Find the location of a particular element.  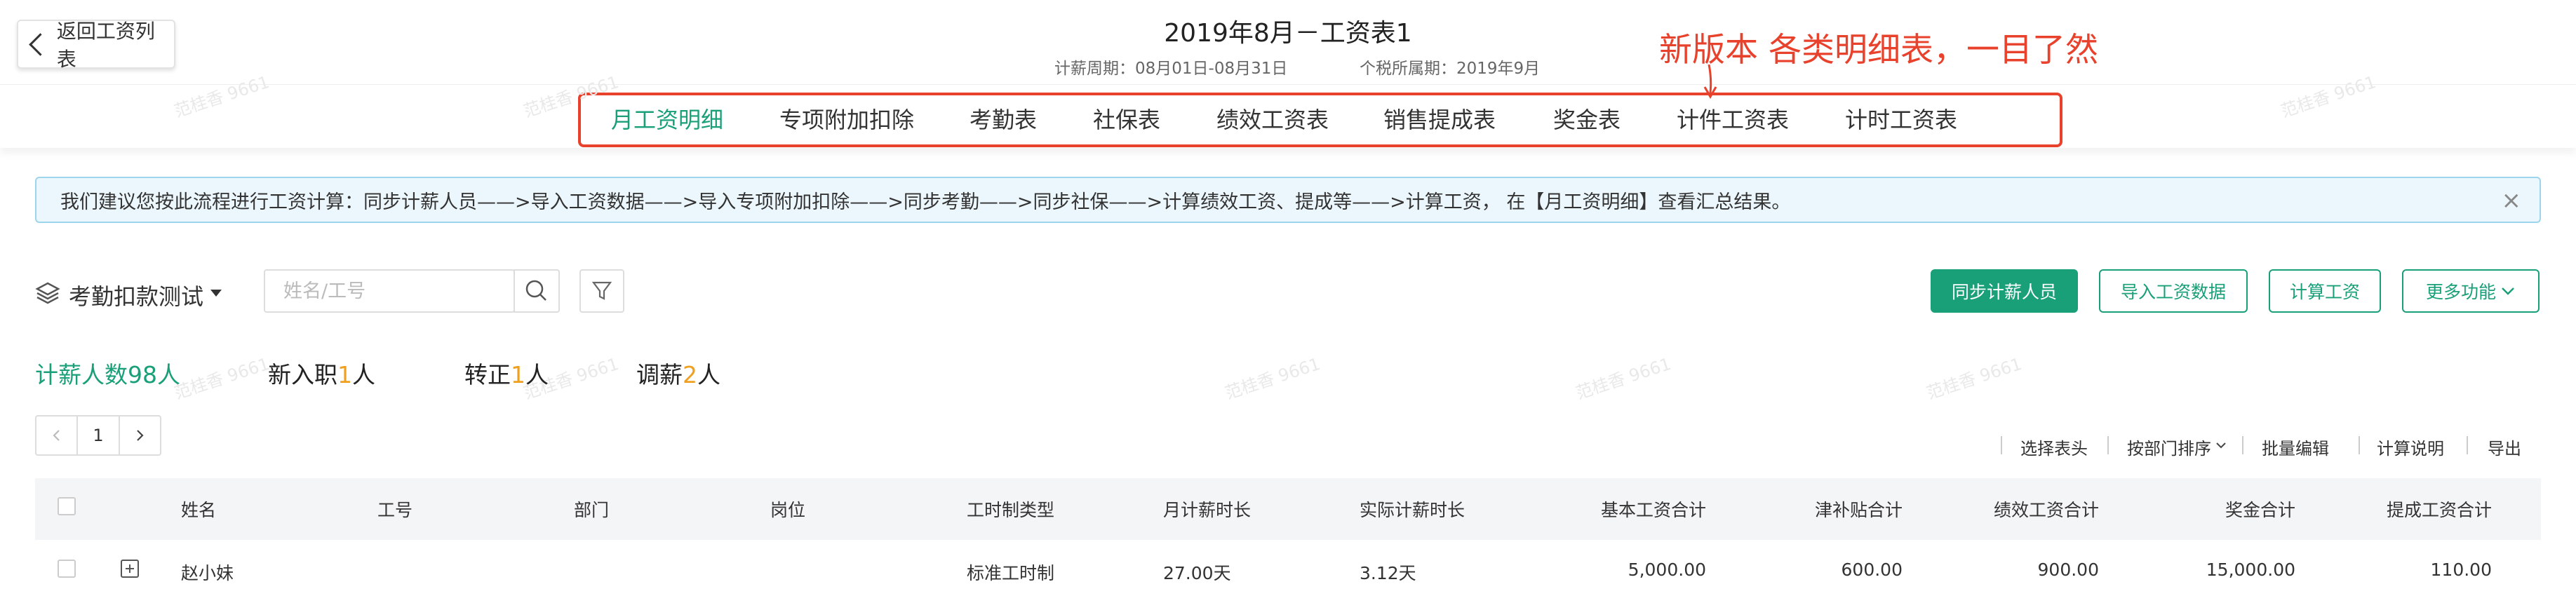

regularization-stat: 转正1人 is located at coordinates (507, 373).